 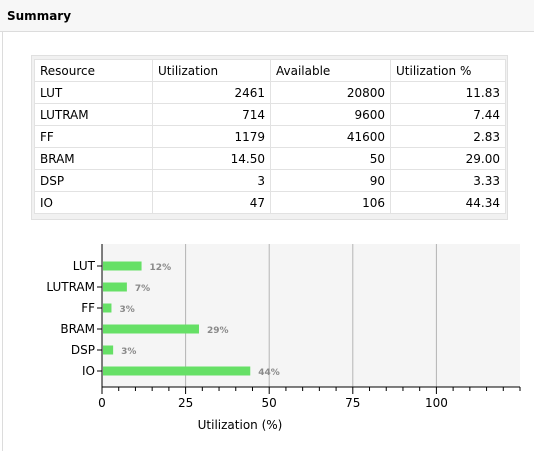 What do you see at coordinates (448, 70) in the screenshot?
I see `column-header-utilization-pct: Utilization %` at bounding box center [448, 70].